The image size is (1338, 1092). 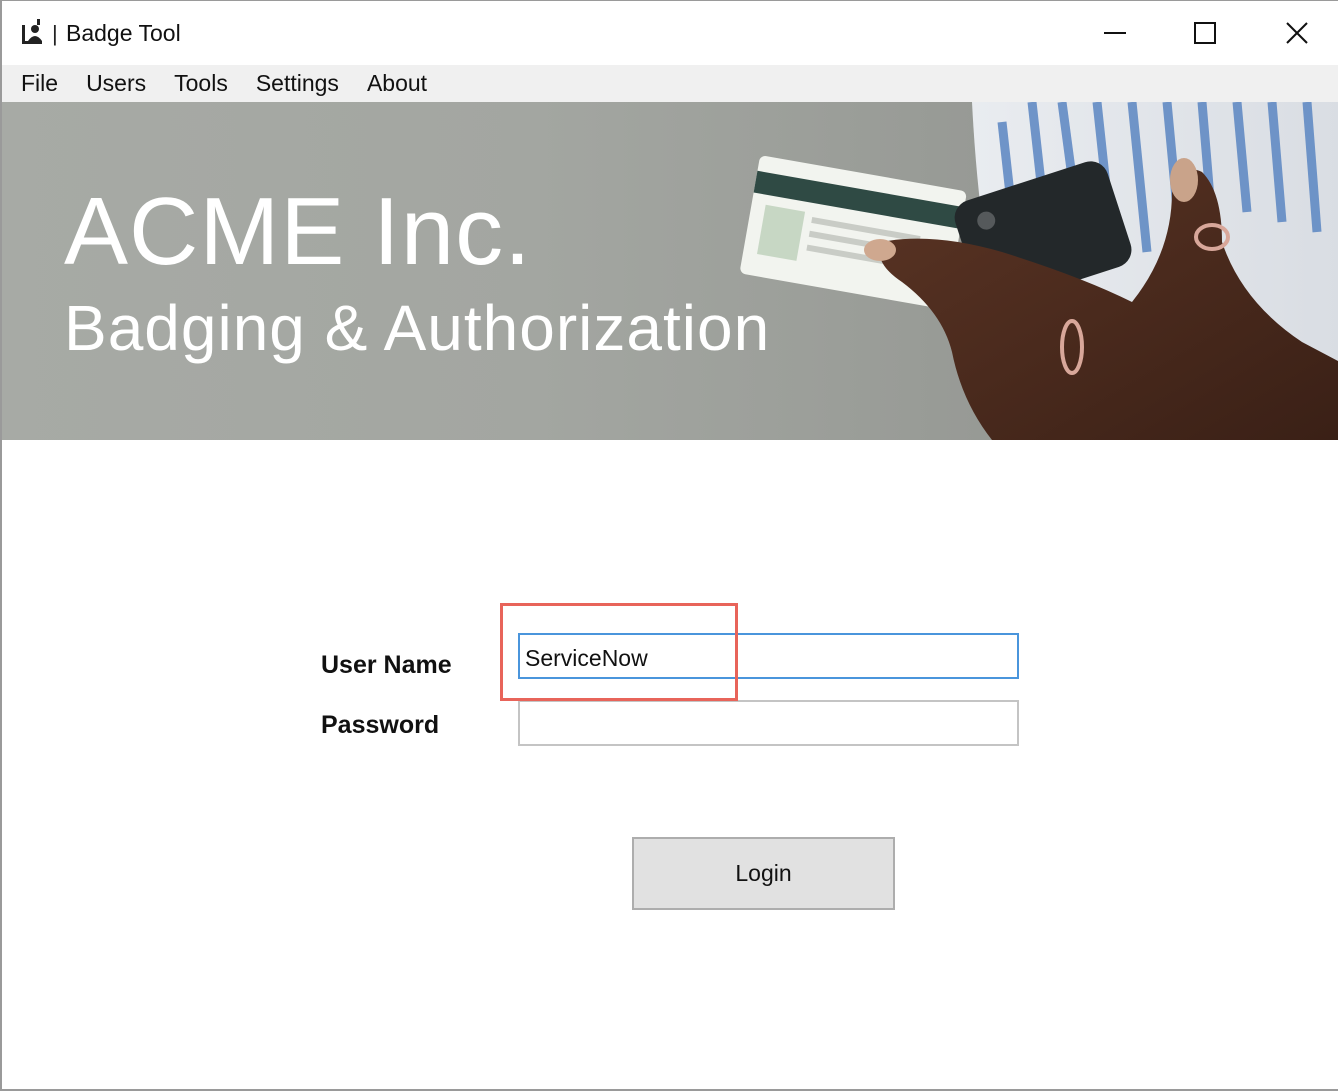 What do you see at coordinates (386, 665) in the screenshot?
I see `username-label: User Name` at bounding box center [386, 665].